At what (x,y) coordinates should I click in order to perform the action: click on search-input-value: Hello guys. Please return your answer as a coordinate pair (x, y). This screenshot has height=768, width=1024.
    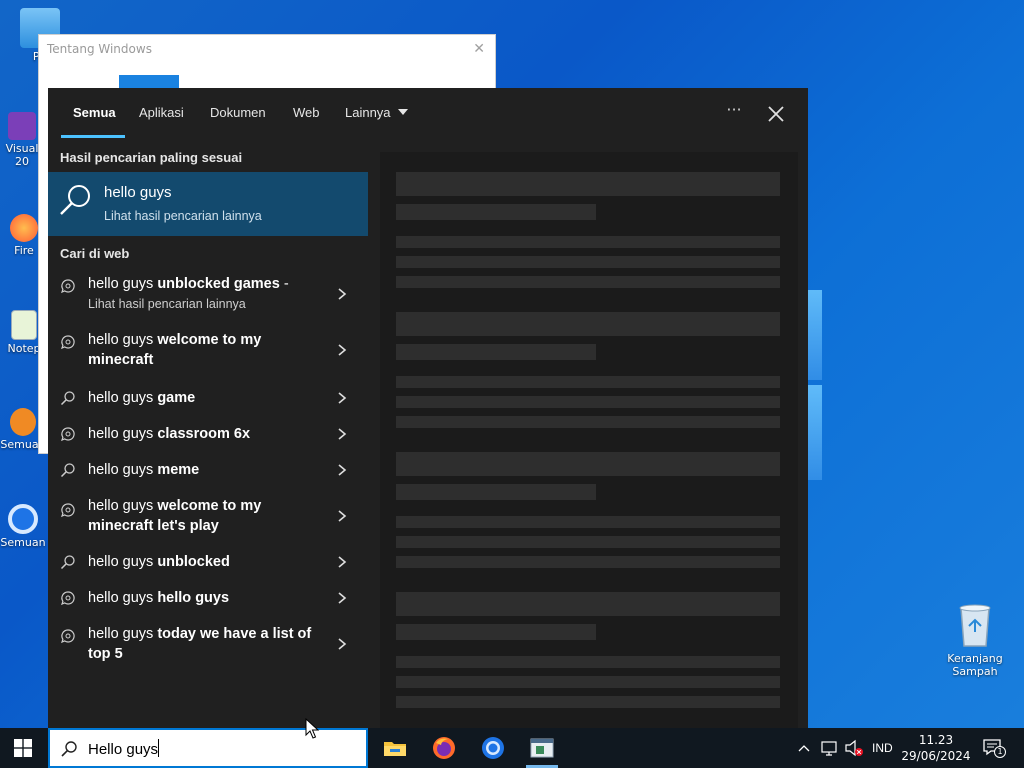
    Looking at the image, I should click on (124, 748).